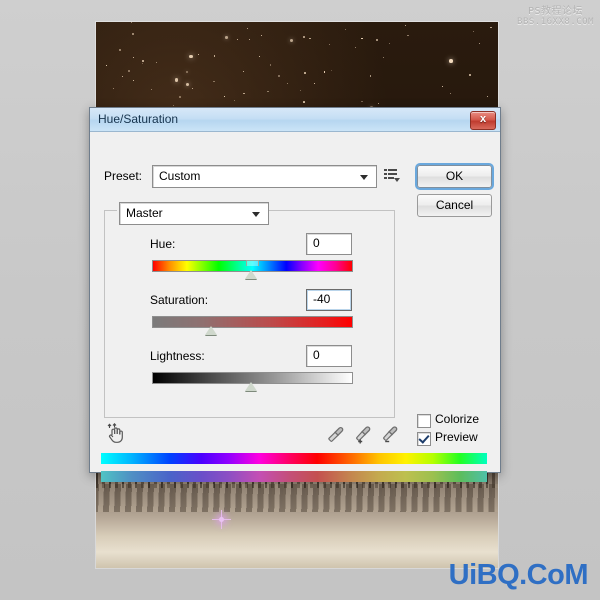 The image size is (600, 600). I want to click on preview-label: Preview, so click(456, 437).